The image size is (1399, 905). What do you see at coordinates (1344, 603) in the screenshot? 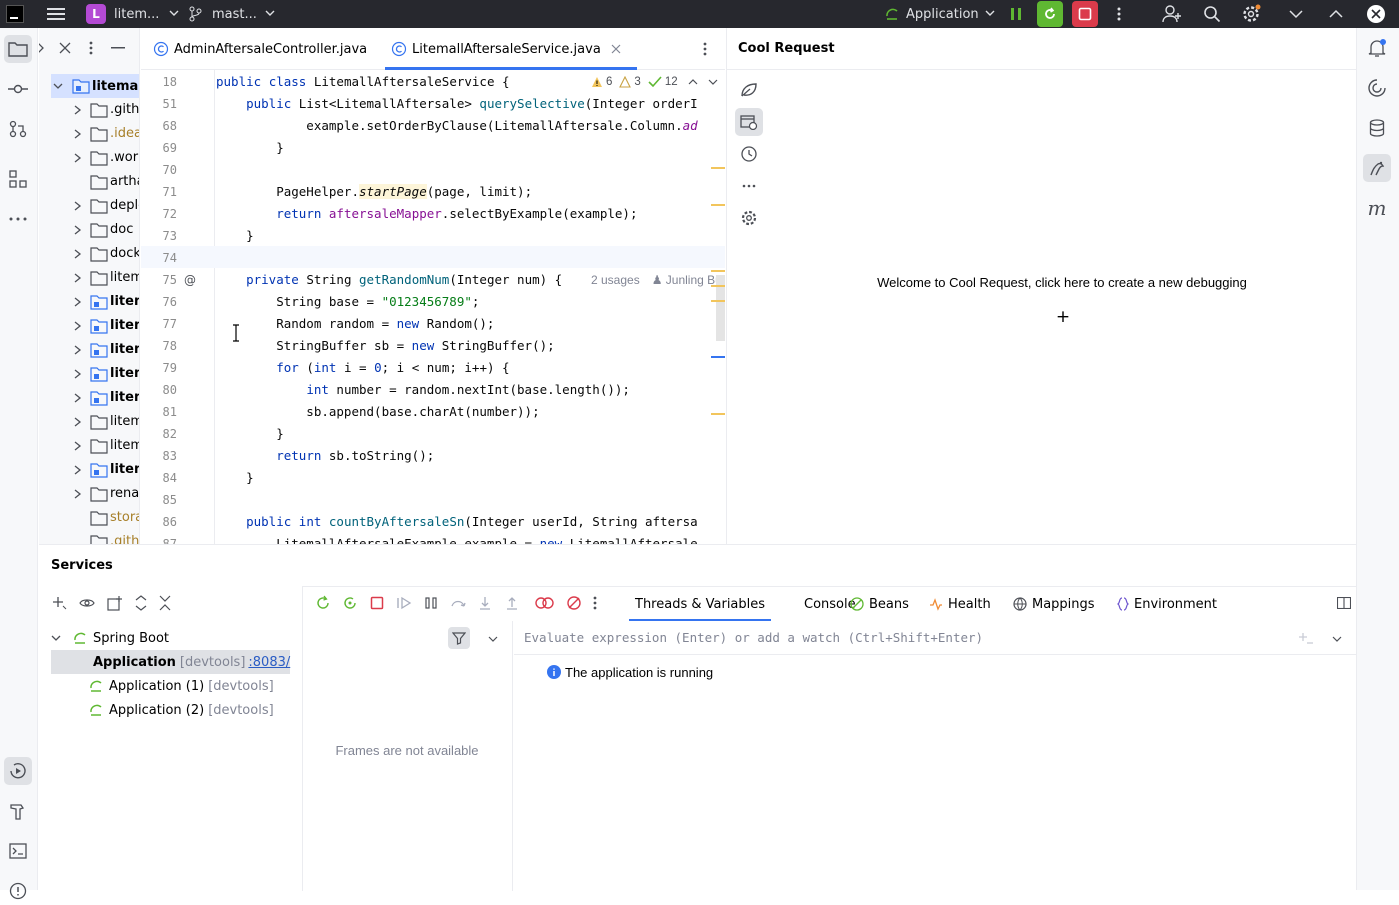
I see `layout-toggle-icon` at bounding box center [1344, 603].